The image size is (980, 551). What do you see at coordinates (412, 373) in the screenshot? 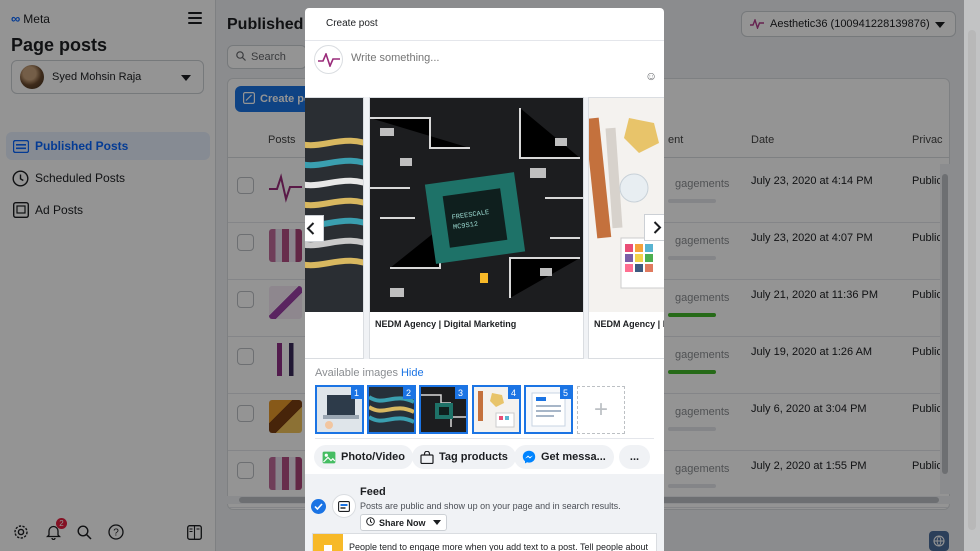
I see `hide-images-link: Hide` at bounding box center [412, 373].